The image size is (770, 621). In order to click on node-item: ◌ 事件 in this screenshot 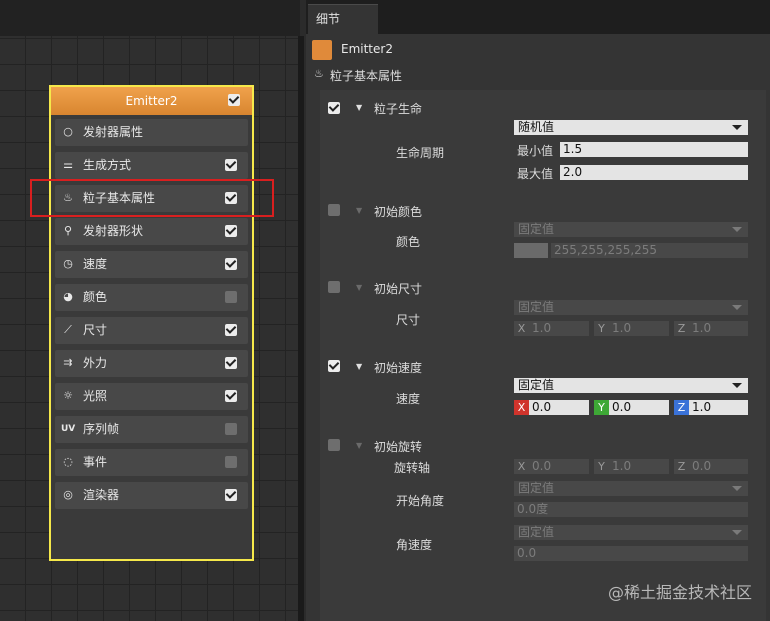, I will do `click(151, 462)`.